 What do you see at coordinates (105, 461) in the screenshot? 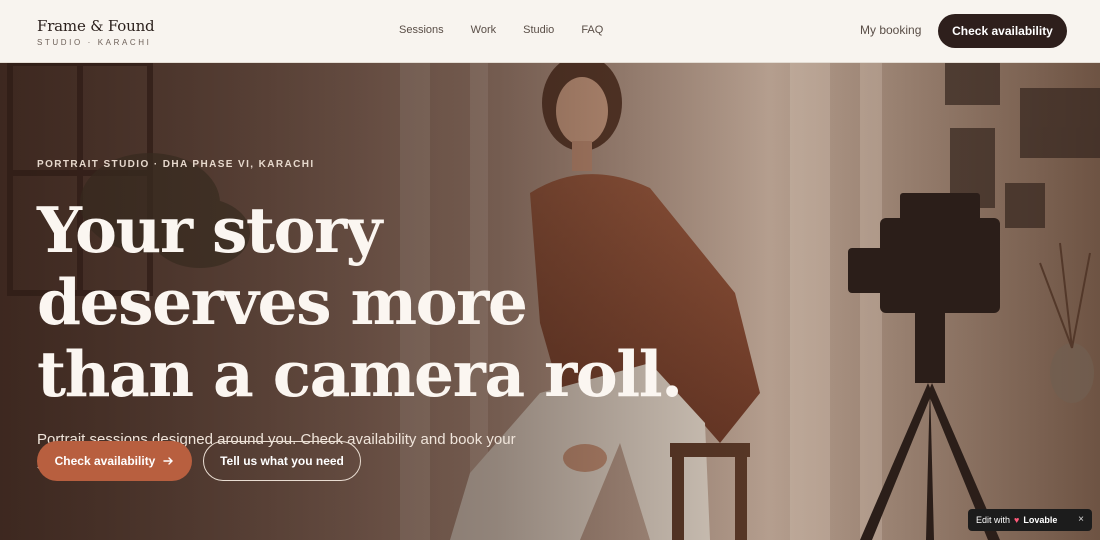
I see `hero-check-availability-label: Check availability` at bounding box center [105, 461].